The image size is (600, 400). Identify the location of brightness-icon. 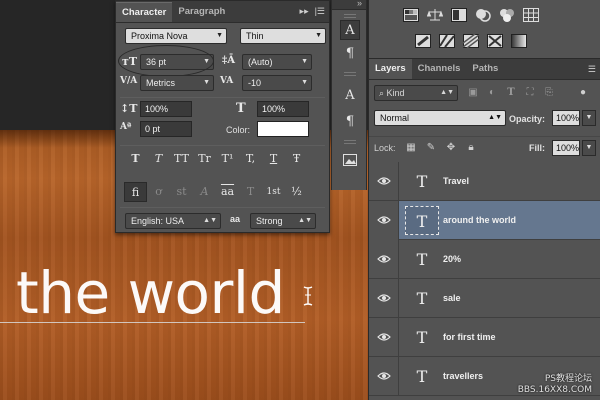
(411, 15).